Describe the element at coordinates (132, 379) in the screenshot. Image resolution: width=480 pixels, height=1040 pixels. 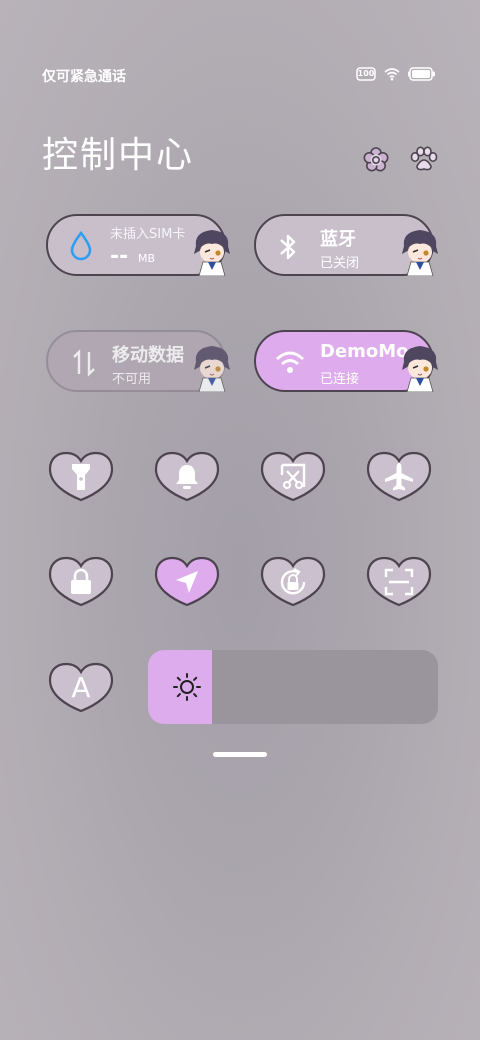
I see `mobile-data-status: 不可用` at that location.